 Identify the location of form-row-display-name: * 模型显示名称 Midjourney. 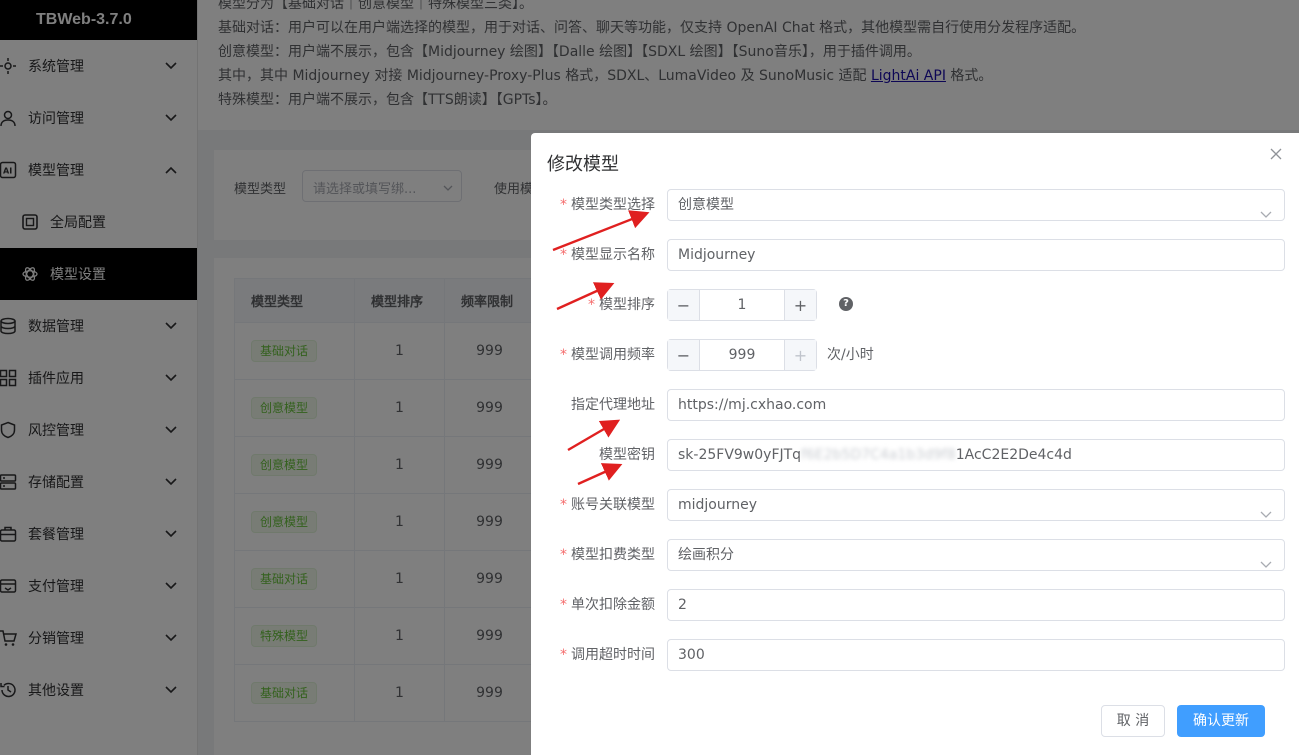
(915, 255).